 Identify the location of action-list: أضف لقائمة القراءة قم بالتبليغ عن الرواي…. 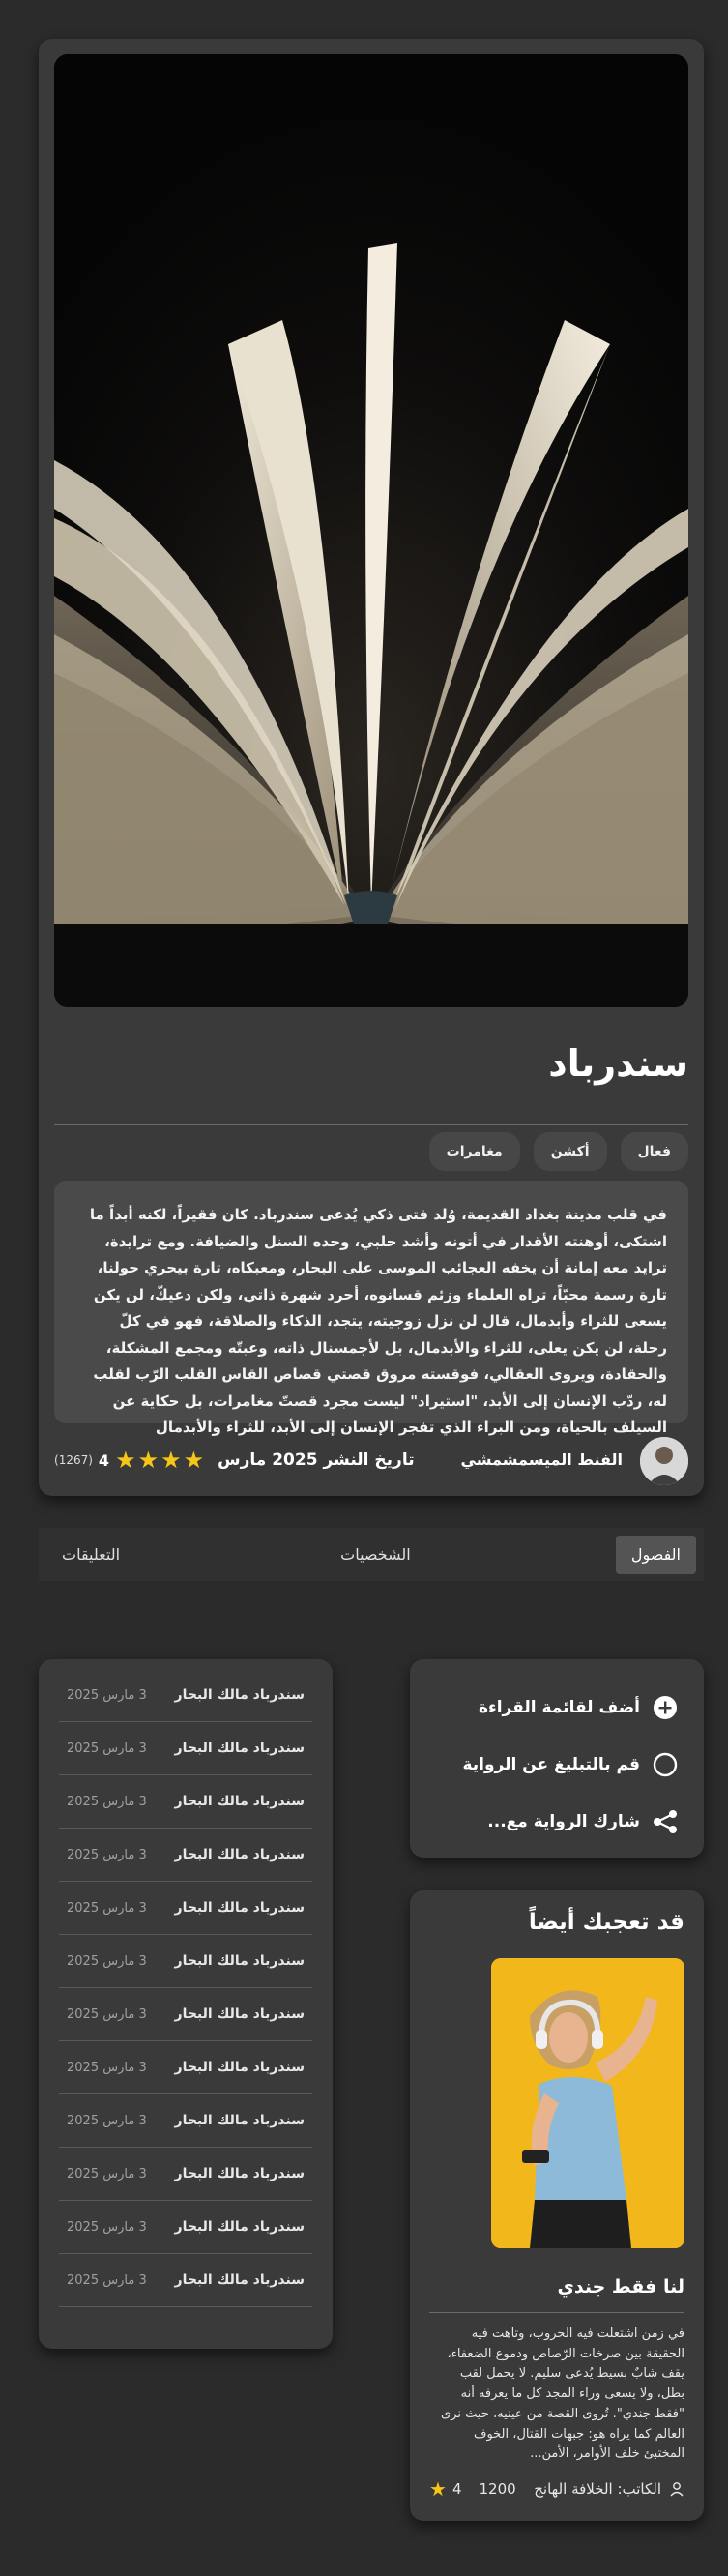
(557, 1764).